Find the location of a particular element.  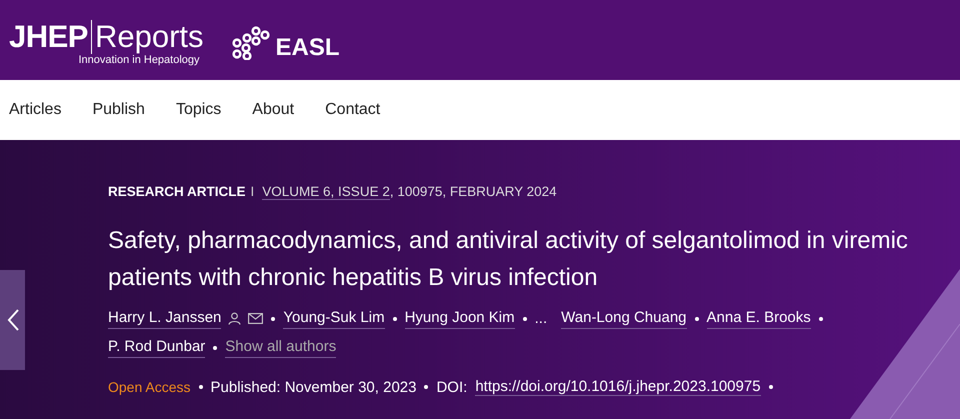

partner-logo: EASL is located at coordinates (285, 43).